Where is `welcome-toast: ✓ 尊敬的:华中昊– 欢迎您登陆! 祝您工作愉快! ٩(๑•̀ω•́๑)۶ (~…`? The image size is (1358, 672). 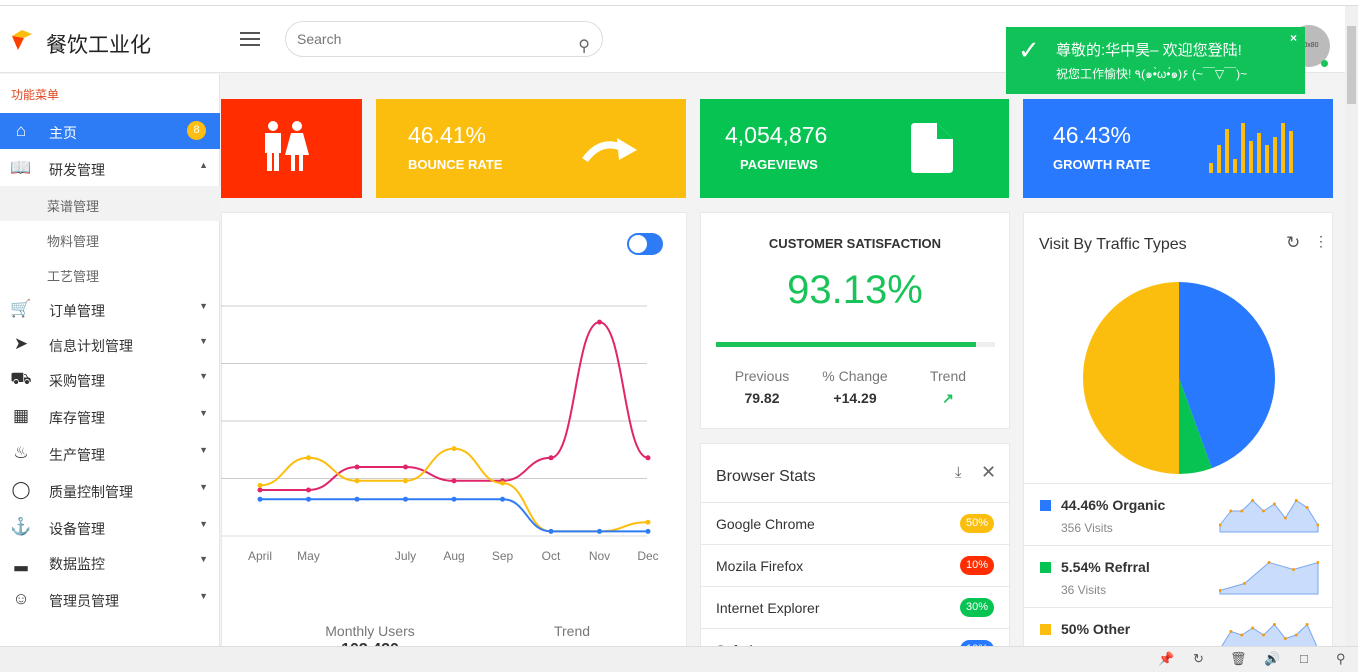
welcome-toast: ✓ 尊敬的:华中昊– 欢迎您登陆! 祝您工作愉快! ٩(๑•̀ω•́๑)۶ (~… is located at coordinates (1155, 60).